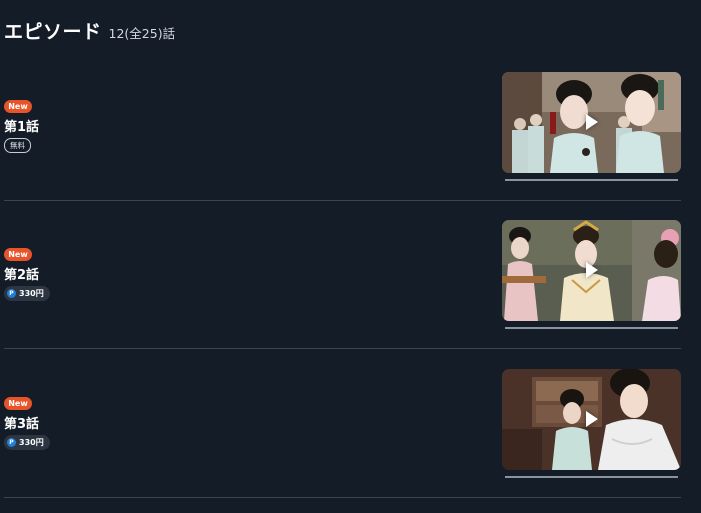 This screenshot has width=701, height=513. Describe the element at coordinates (21, 125) in the screenshot. I see `episode-title: 第1話` at that location.